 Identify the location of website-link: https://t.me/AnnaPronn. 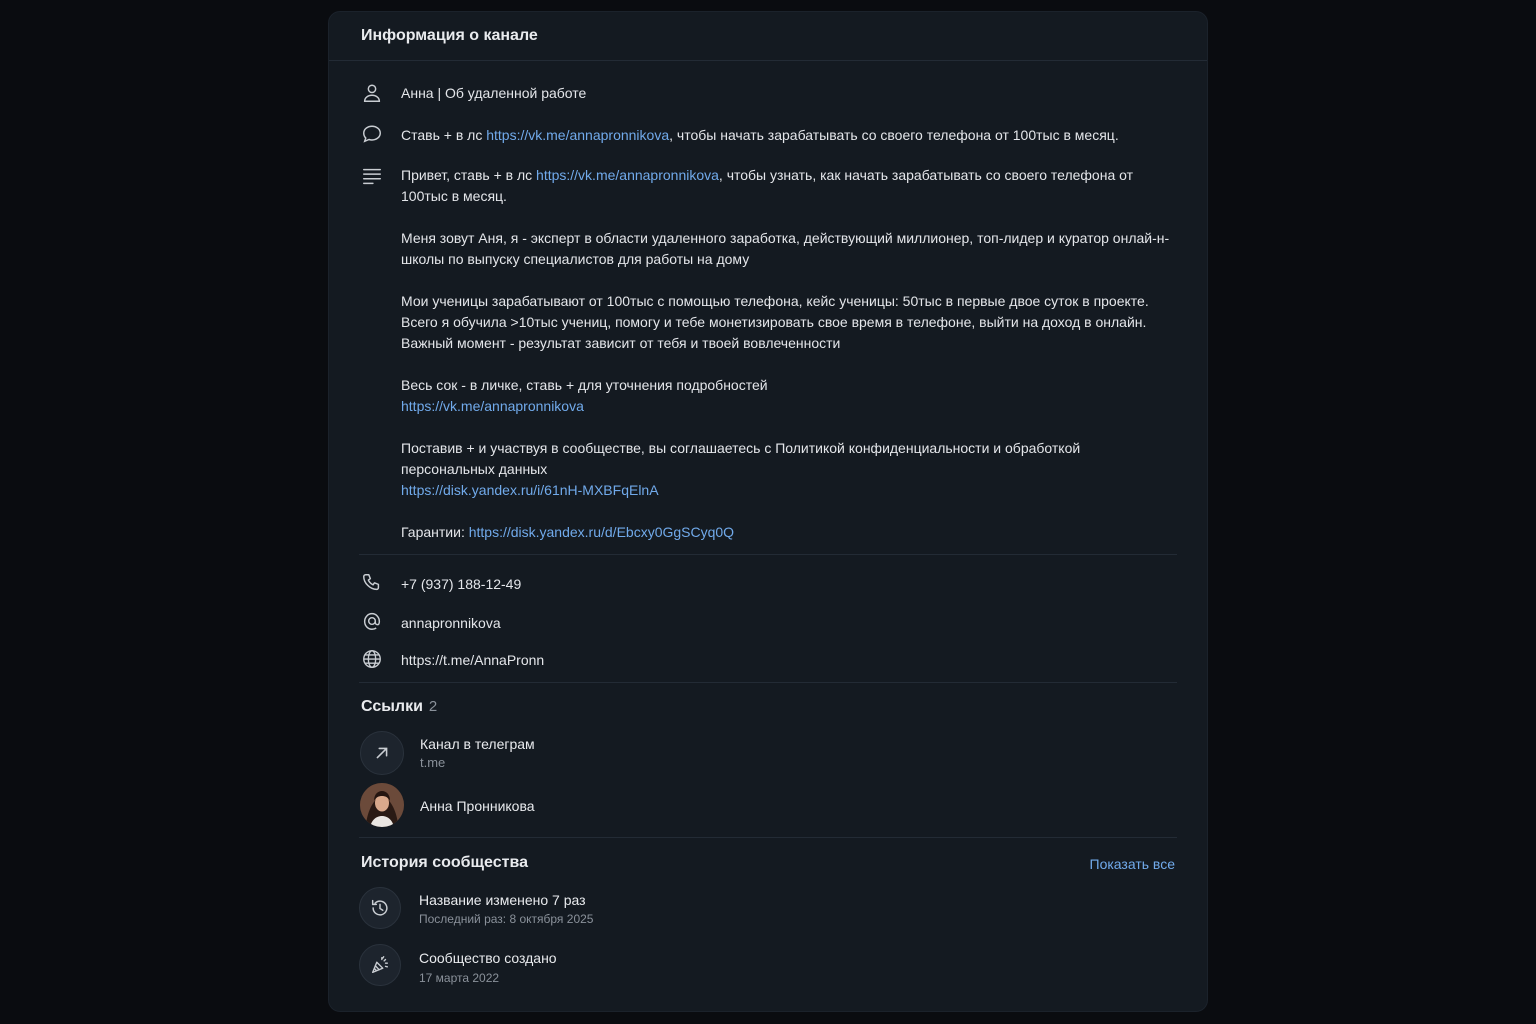
(789, 660).